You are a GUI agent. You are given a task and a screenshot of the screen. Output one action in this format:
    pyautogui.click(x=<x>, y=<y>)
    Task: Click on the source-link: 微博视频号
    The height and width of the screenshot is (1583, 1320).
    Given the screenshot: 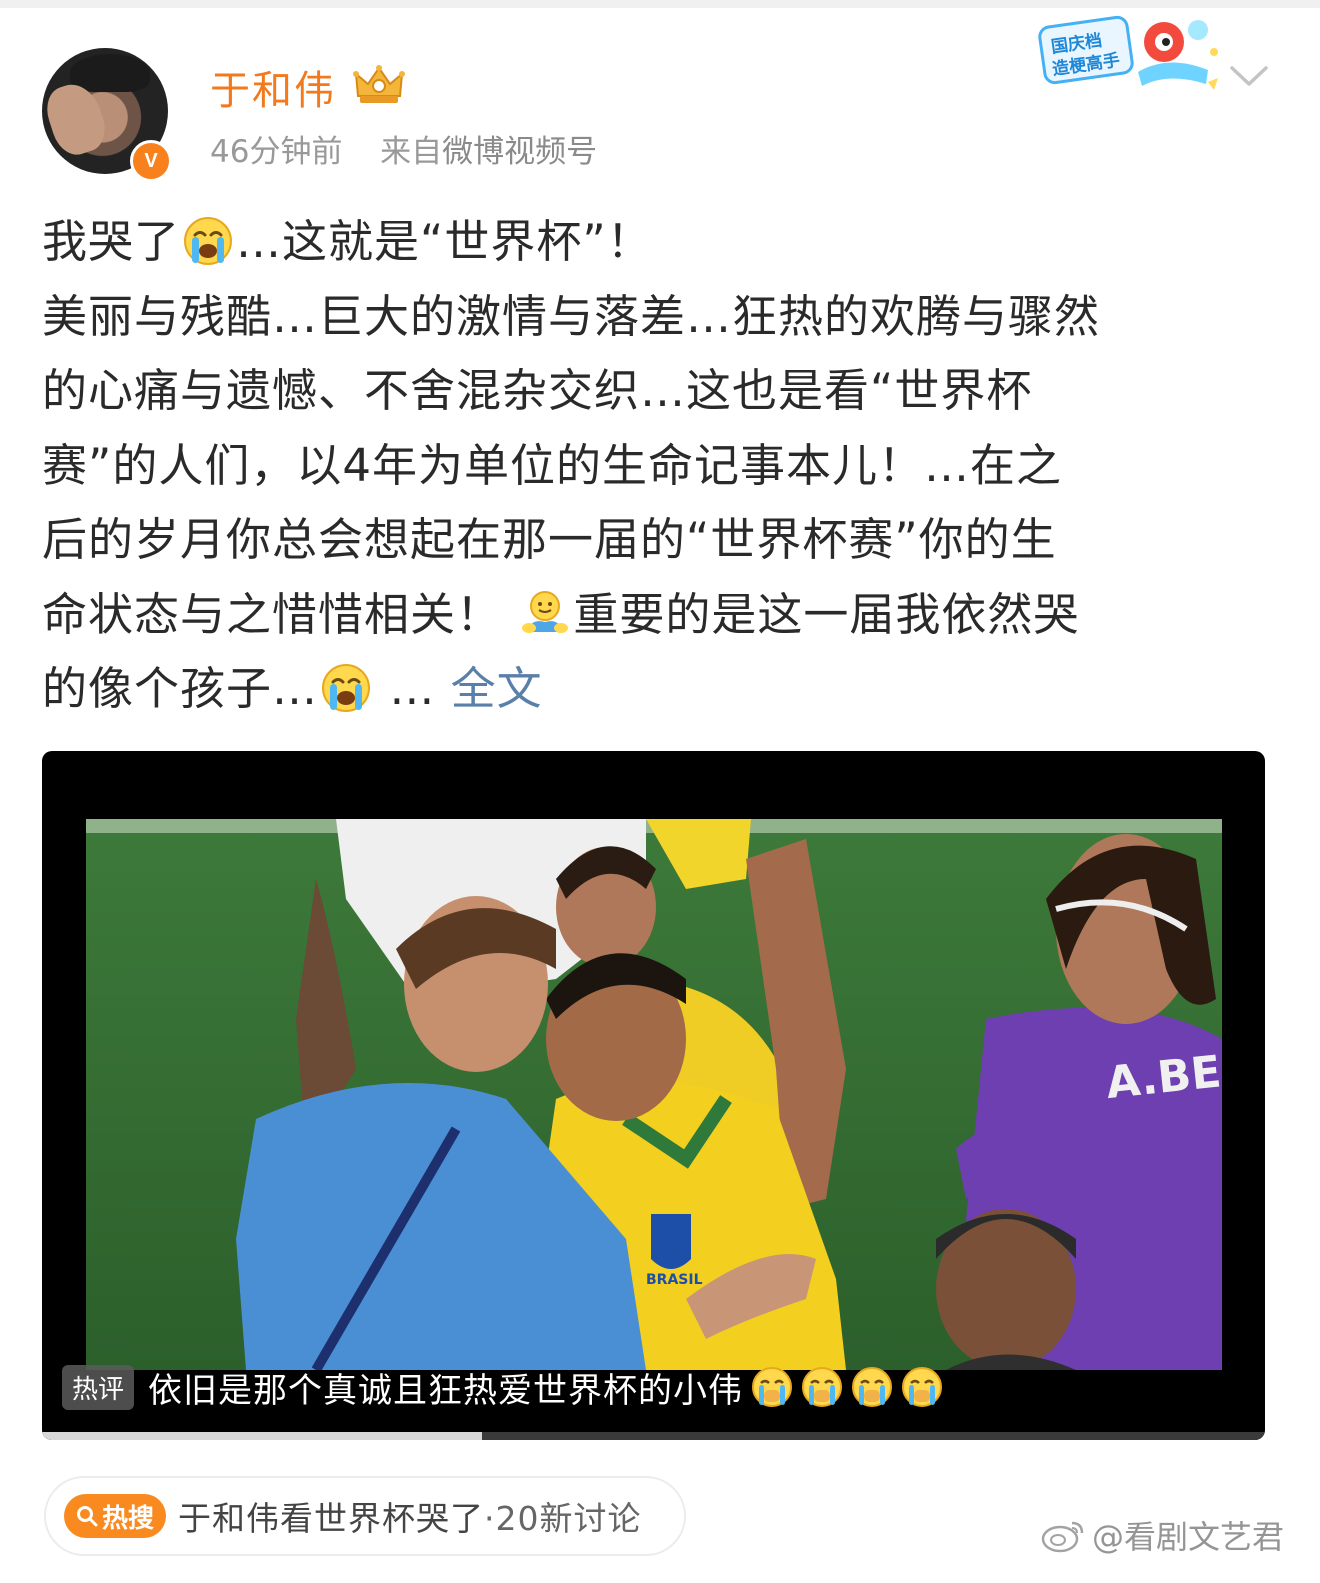 What is the action you would take?
    pyautogui.click(x=519, y=152)
    